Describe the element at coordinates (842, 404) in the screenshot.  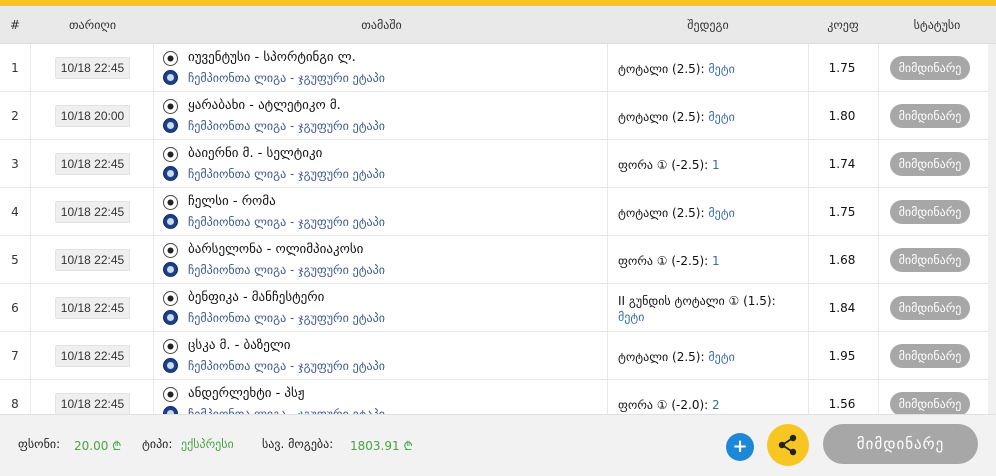
I see `odds-value: 1.56` at that location.